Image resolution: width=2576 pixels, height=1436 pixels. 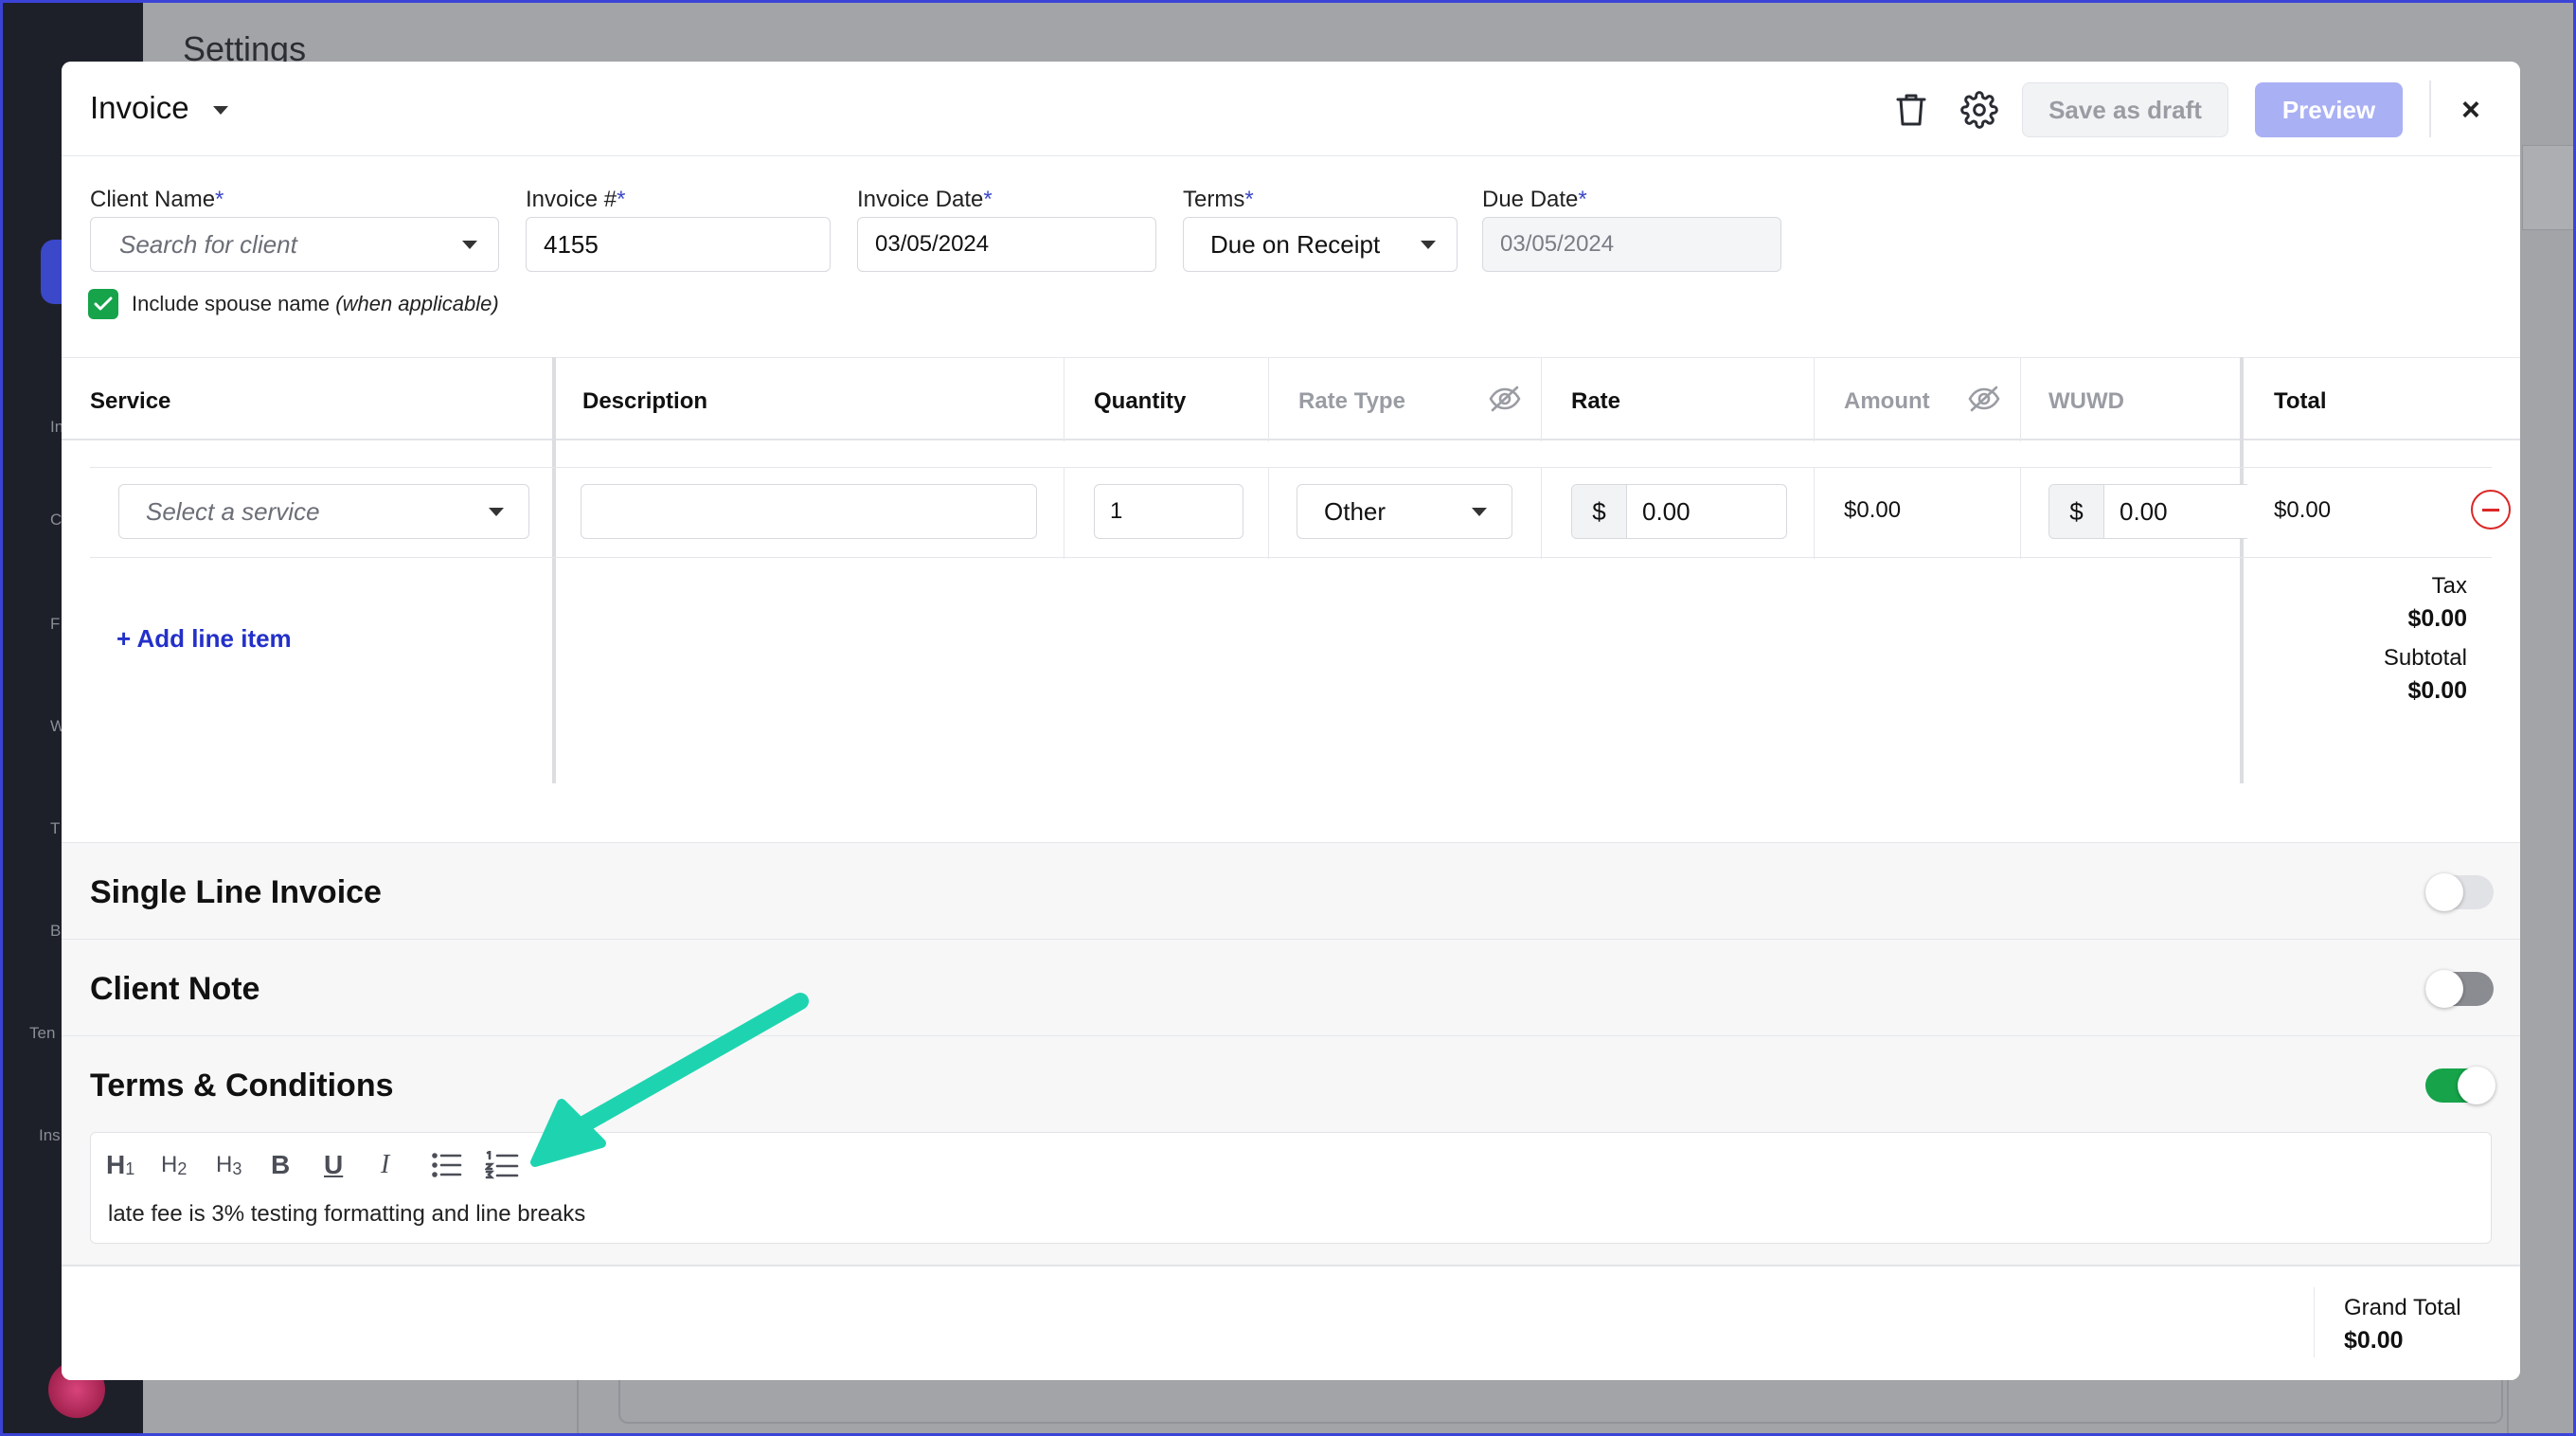 I want to click on sidebar-item-label: Ins, so click(x=50, y=1135).